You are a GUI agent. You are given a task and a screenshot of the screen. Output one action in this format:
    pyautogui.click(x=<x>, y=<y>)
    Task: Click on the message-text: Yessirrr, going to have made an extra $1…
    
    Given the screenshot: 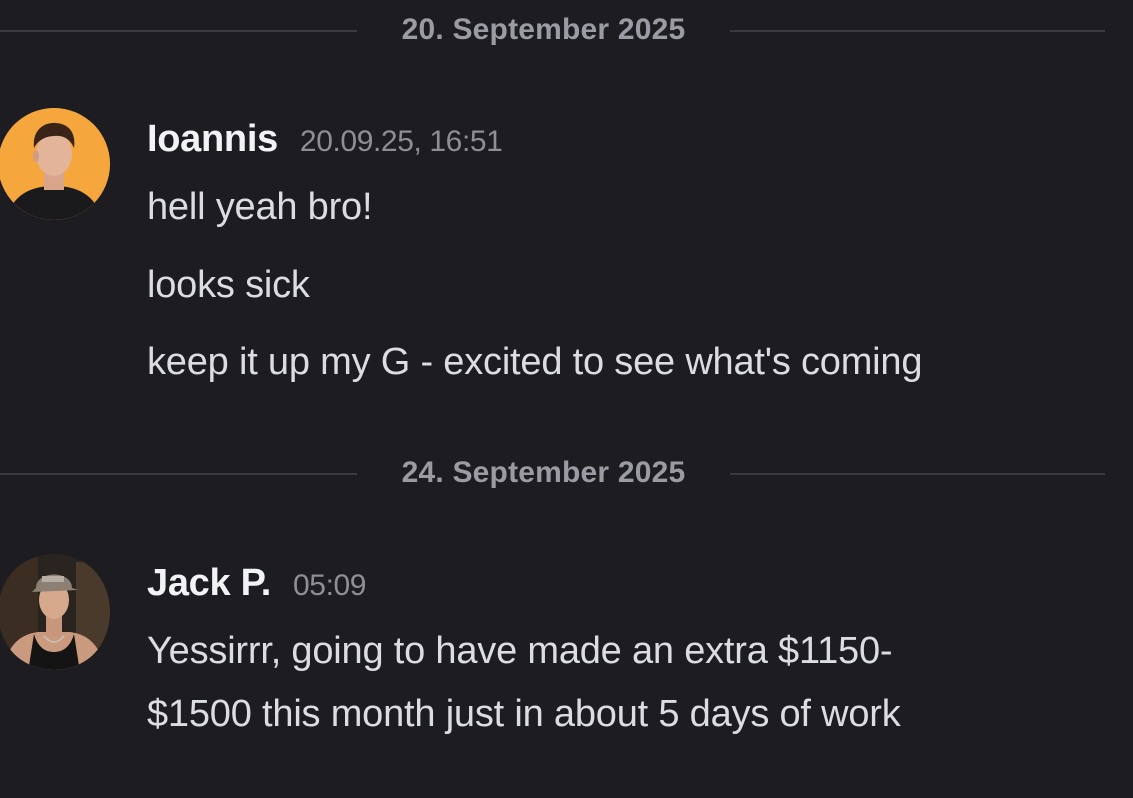 What is the action you would take?
    pyautogui.click(x=520, y=651)
    